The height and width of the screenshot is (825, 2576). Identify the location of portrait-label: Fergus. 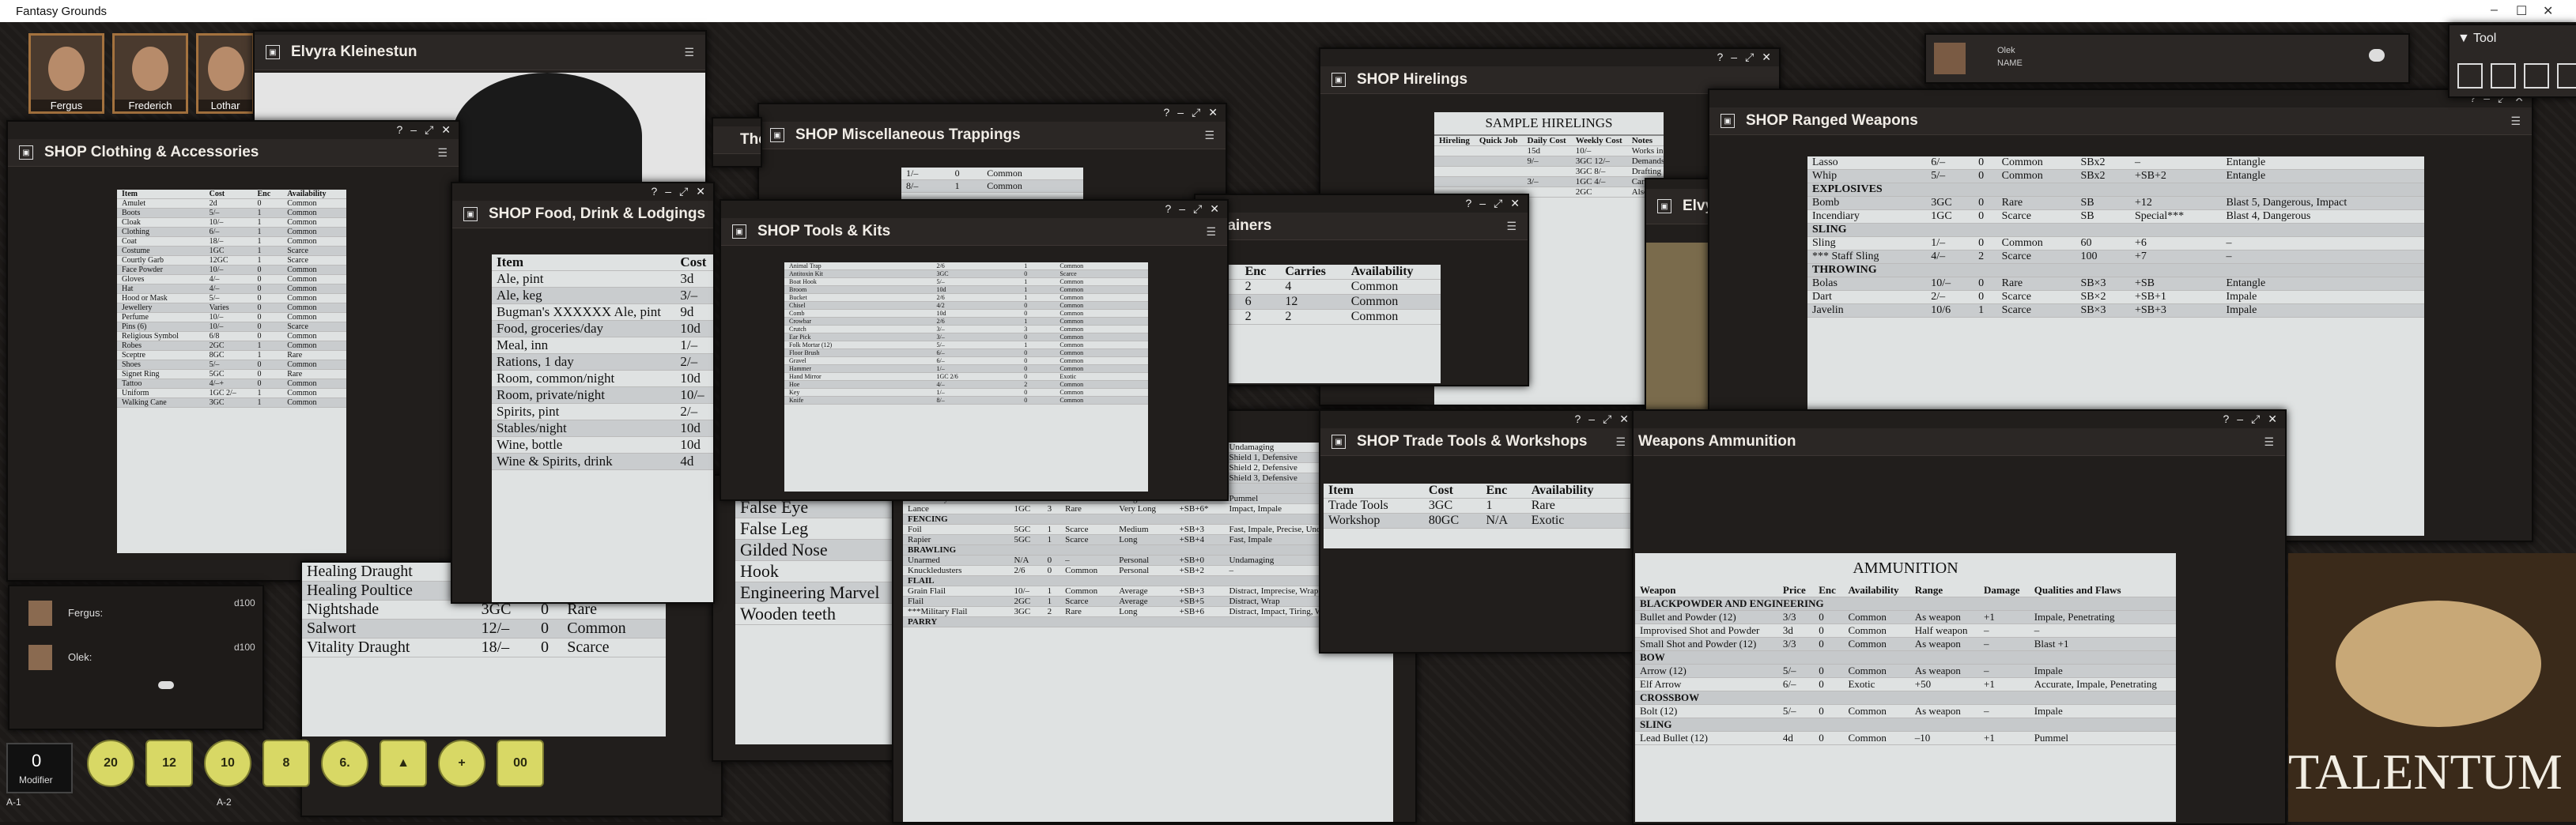
(66, 105).